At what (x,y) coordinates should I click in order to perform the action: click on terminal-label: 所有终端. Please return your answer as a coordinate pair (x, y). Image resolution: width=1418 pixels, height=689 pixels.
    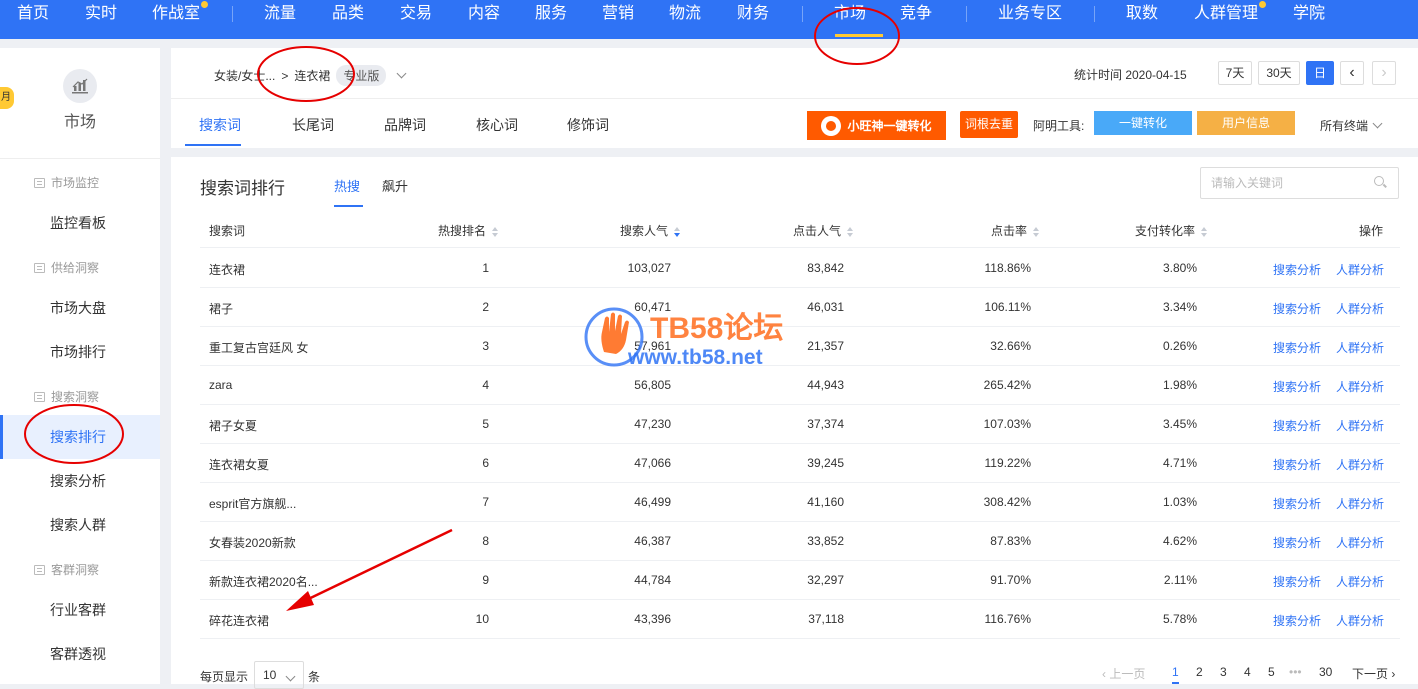
    Looking at the image, I should click on (1344, 126).